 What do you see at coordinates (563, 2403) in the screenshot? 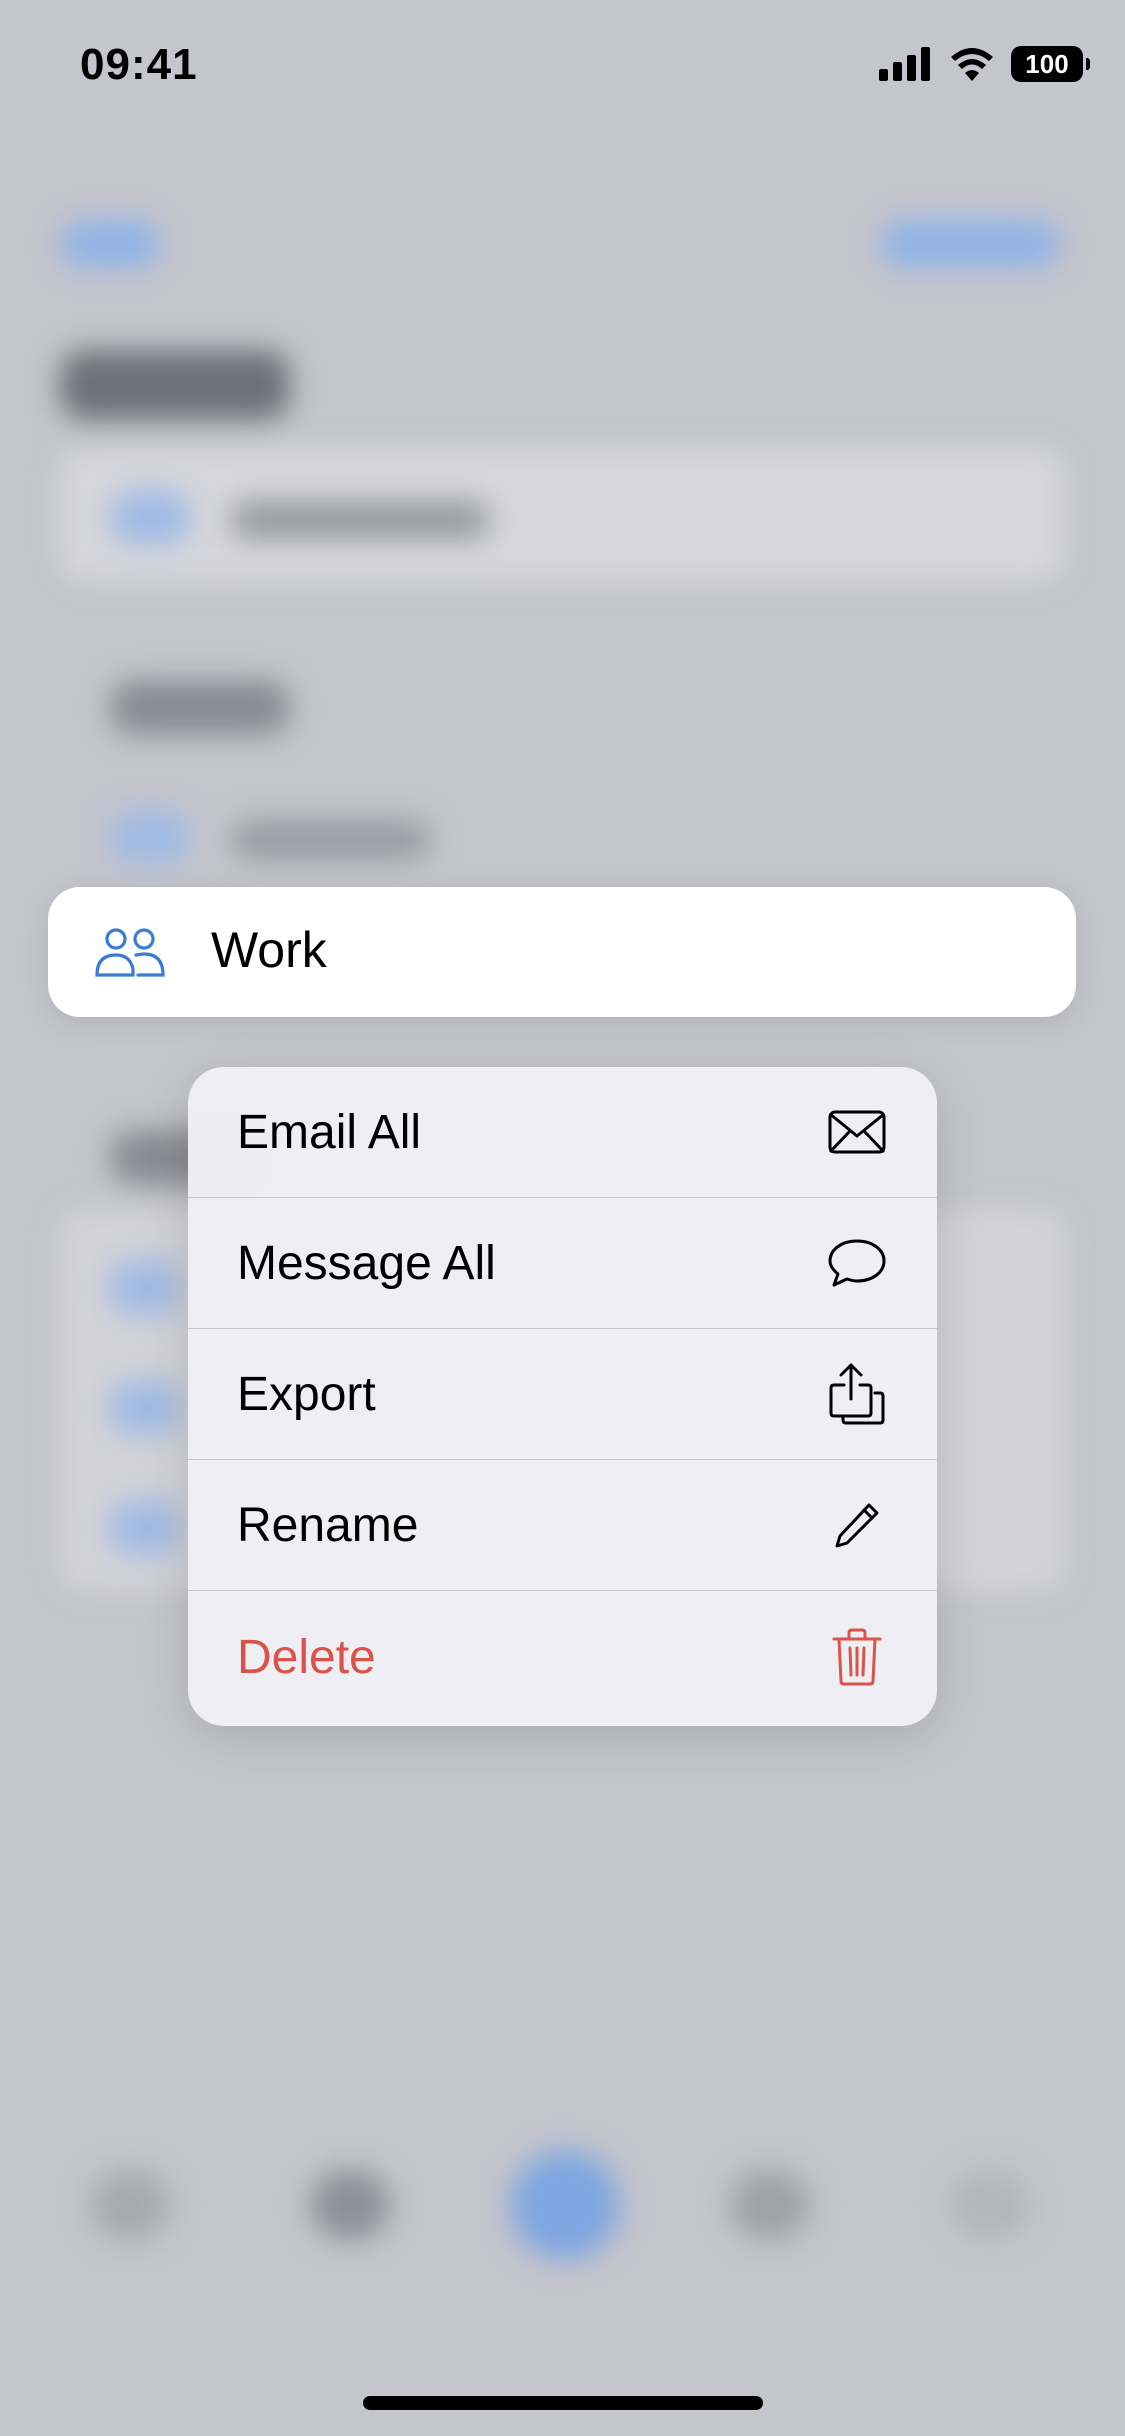
I see `home-indicator` at bounding box center [563, 2403].